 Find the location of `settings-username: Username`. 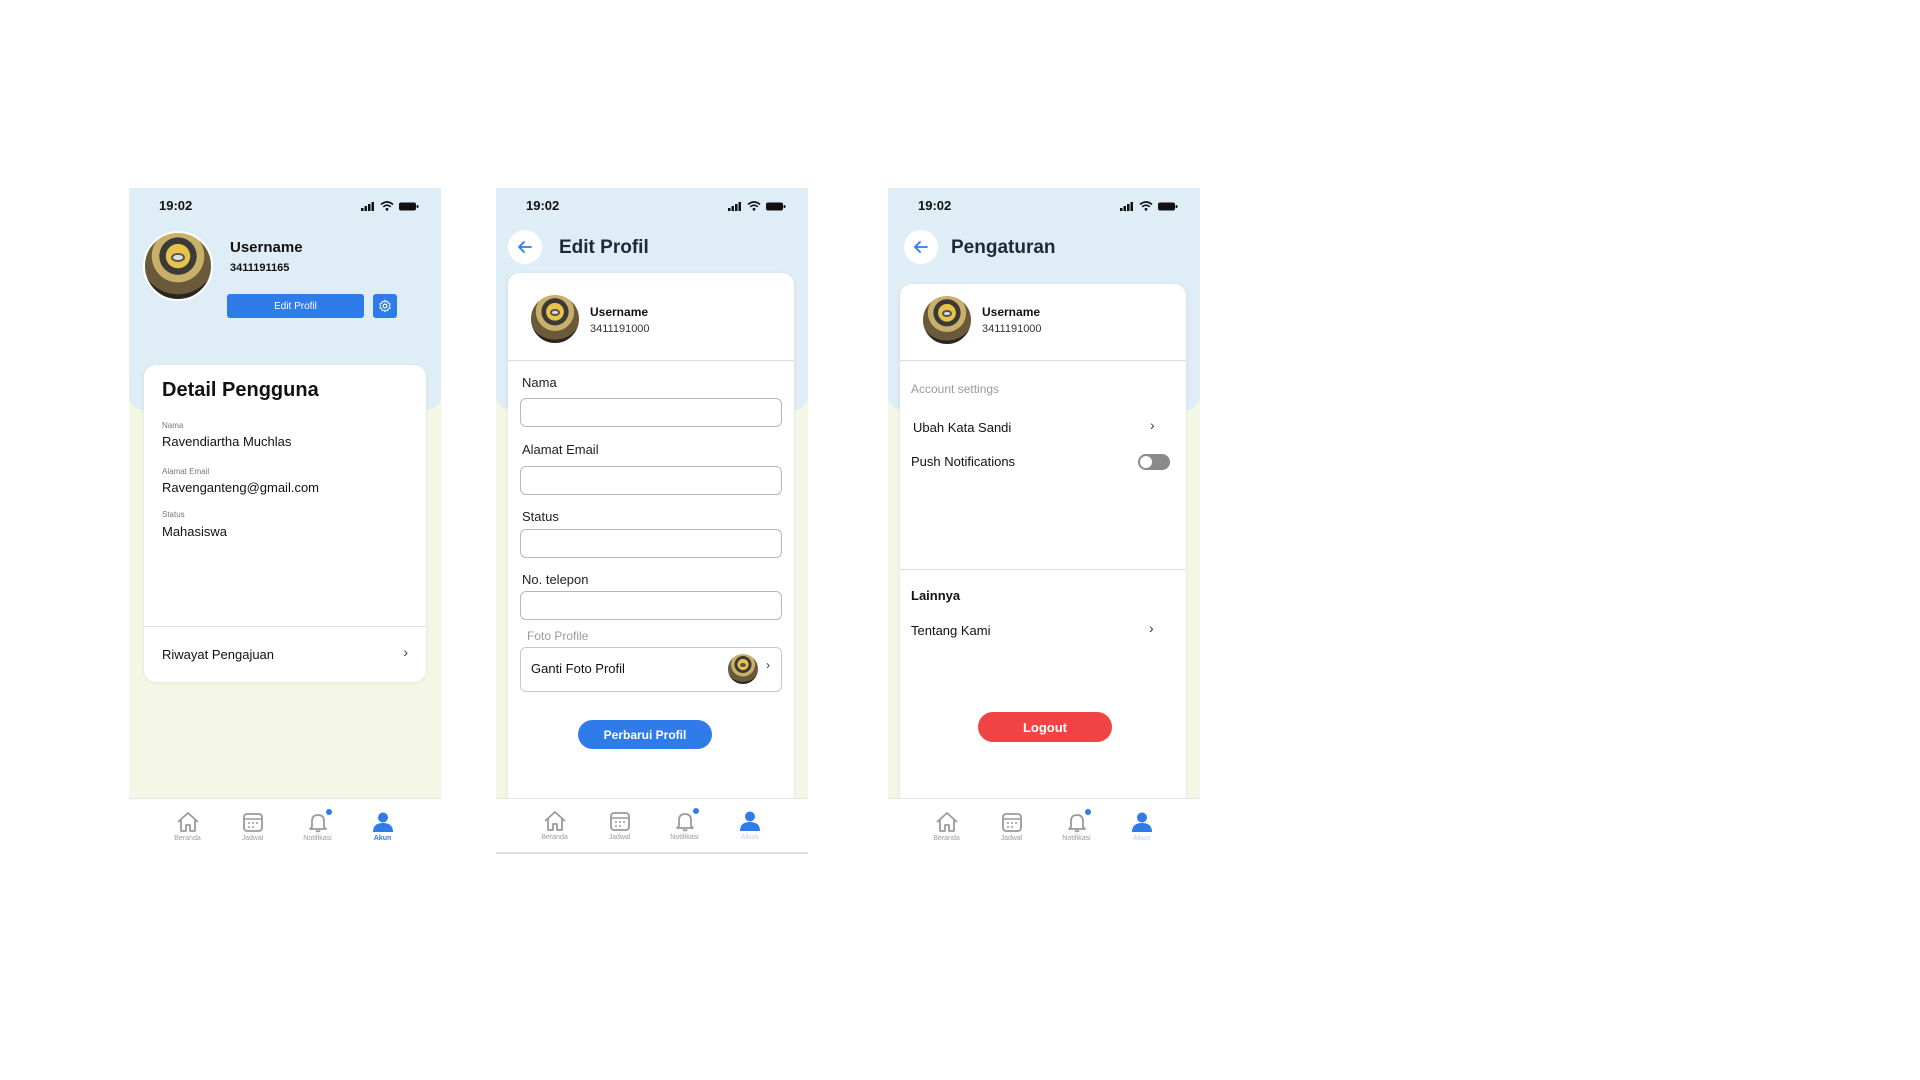

settings-username: Username is located at coordinates (1011, 312).